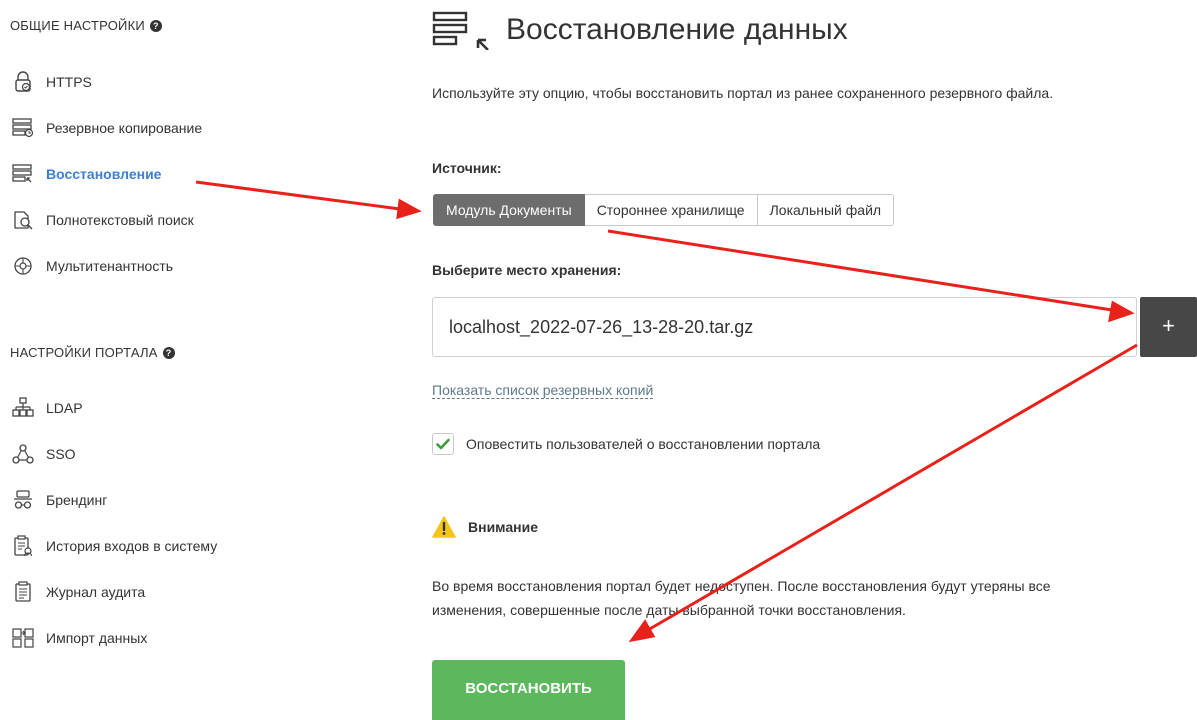 The width and height of the screenshot is (1197, 720). I want to click on sidebar-item-login-history: История входов в систему, so click(113, 546).